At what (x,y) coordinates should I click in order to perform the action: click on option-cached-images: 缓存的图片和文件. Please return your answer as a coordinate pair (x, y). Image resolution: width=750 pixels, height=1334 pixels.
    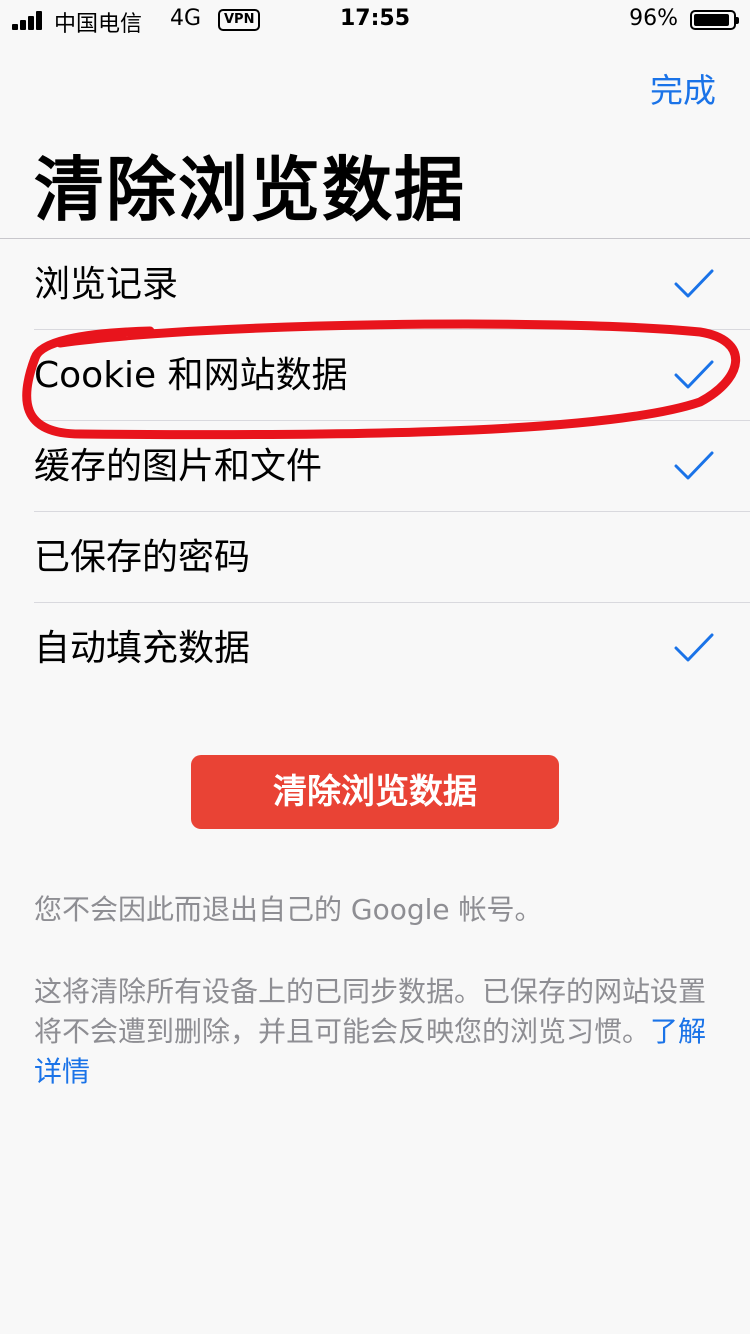
    Looking at the image, I should click on (375, 466).